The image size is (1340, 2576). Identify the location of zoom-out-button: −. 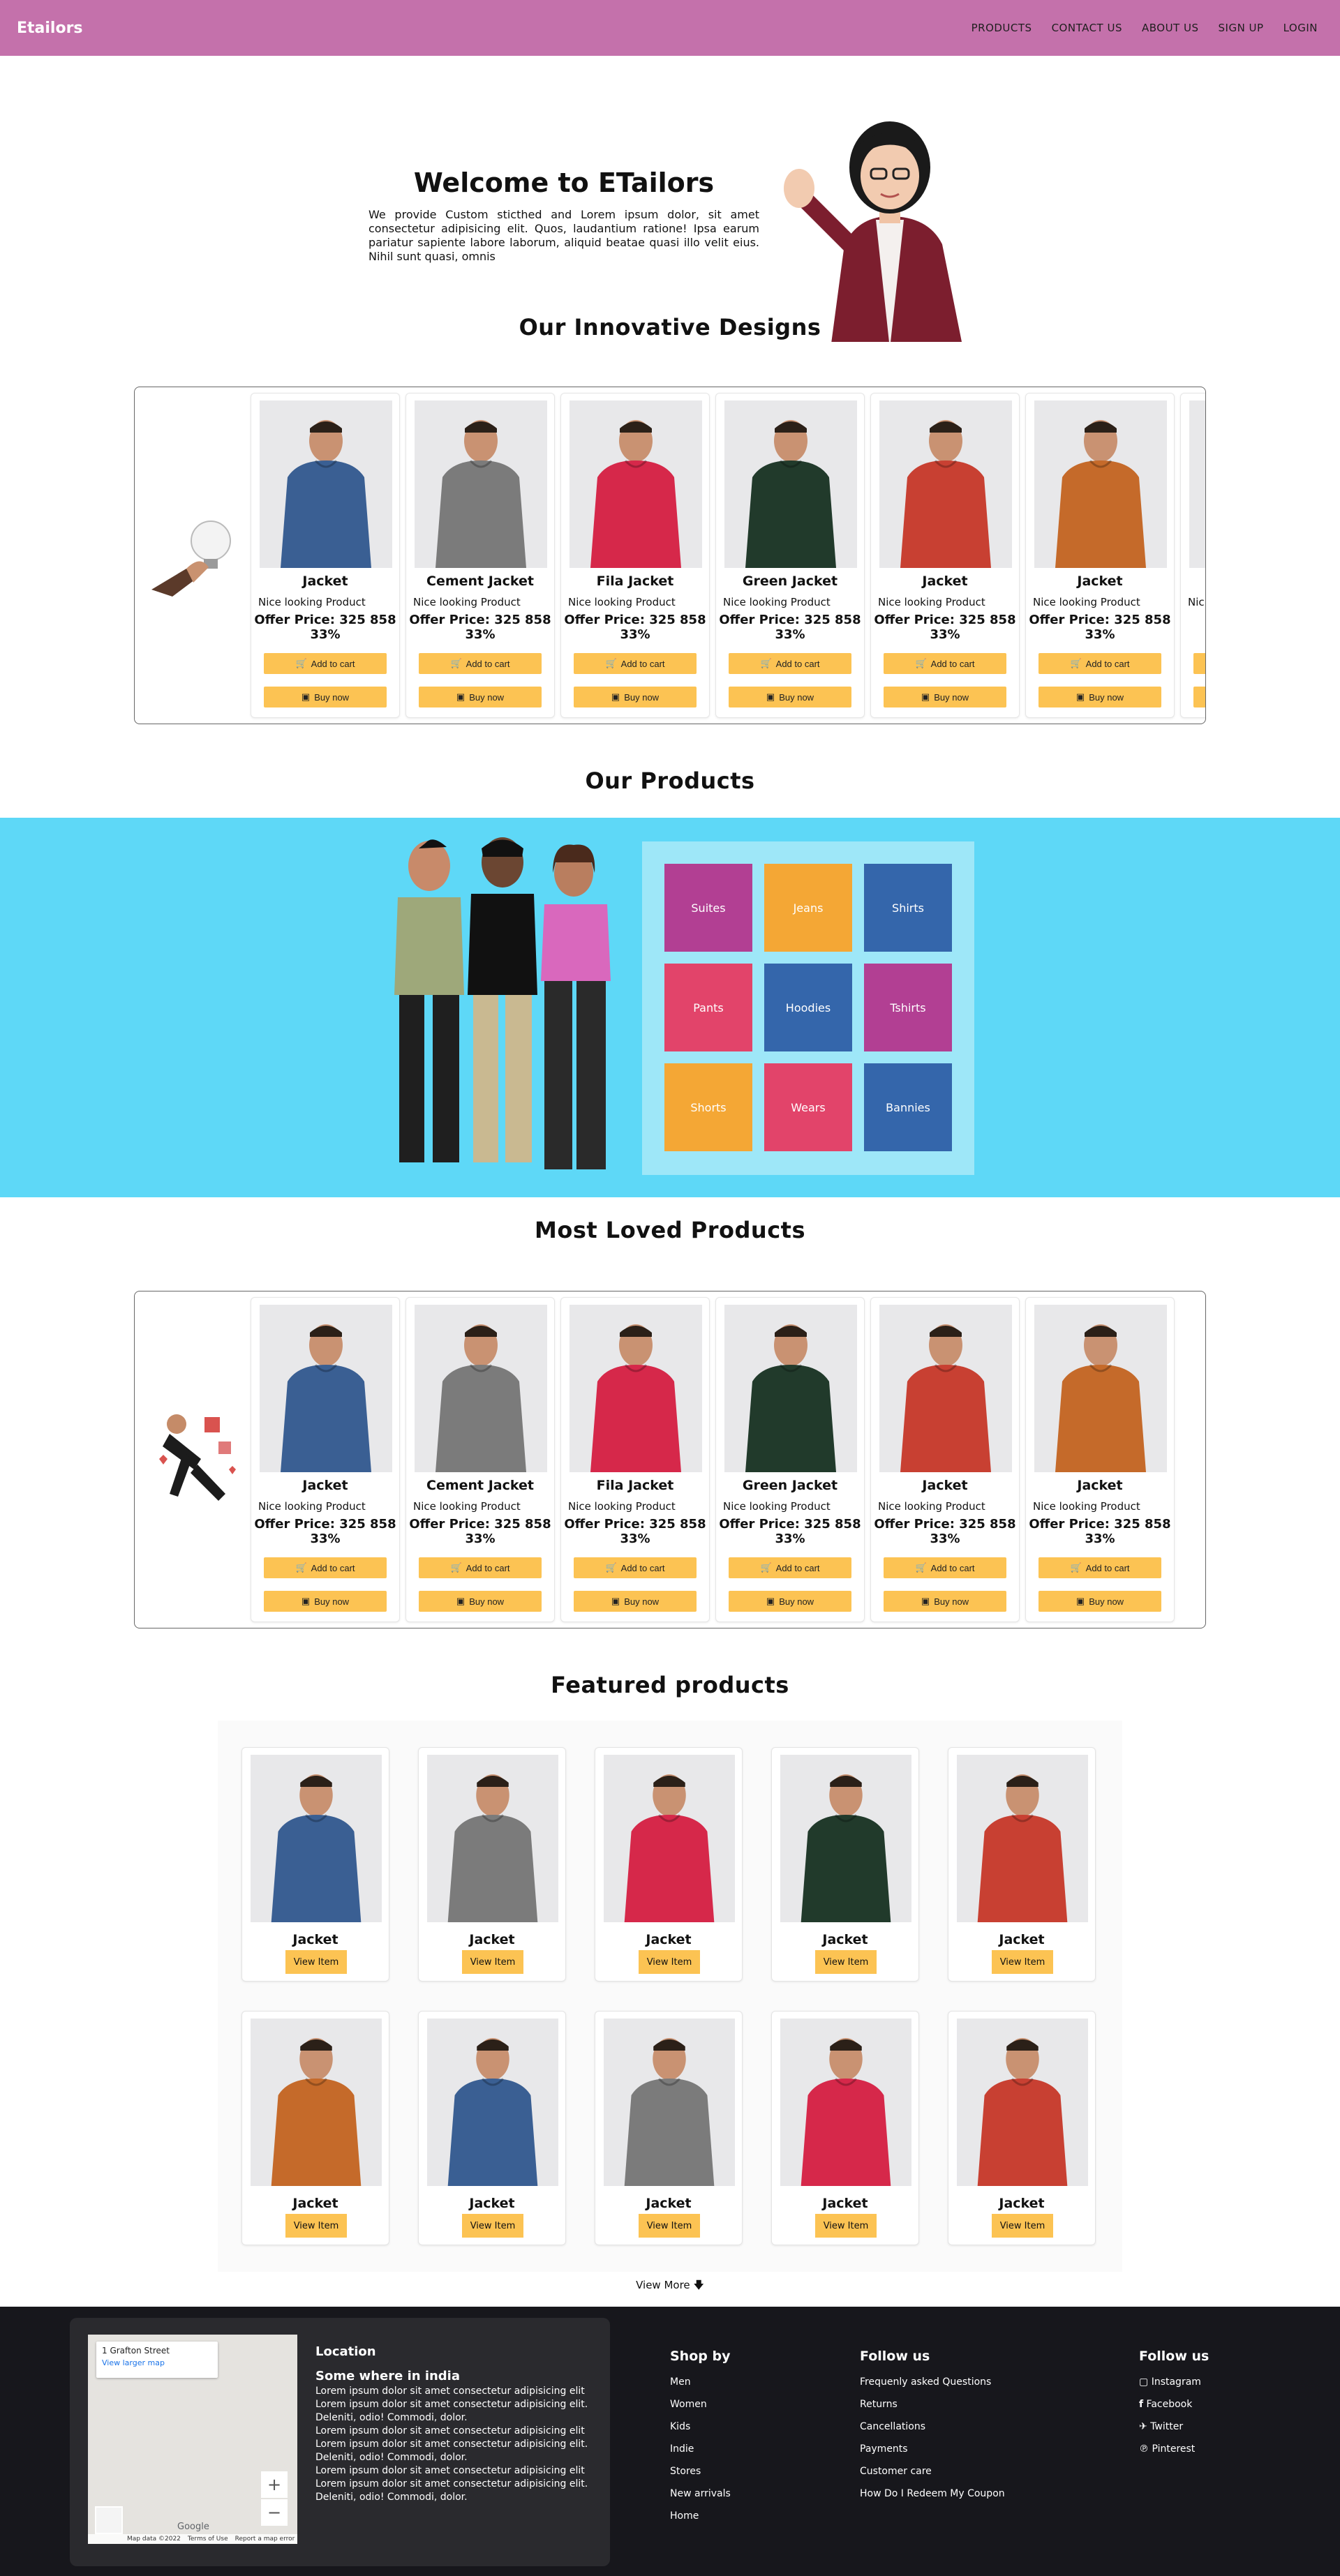
(274, 2512).